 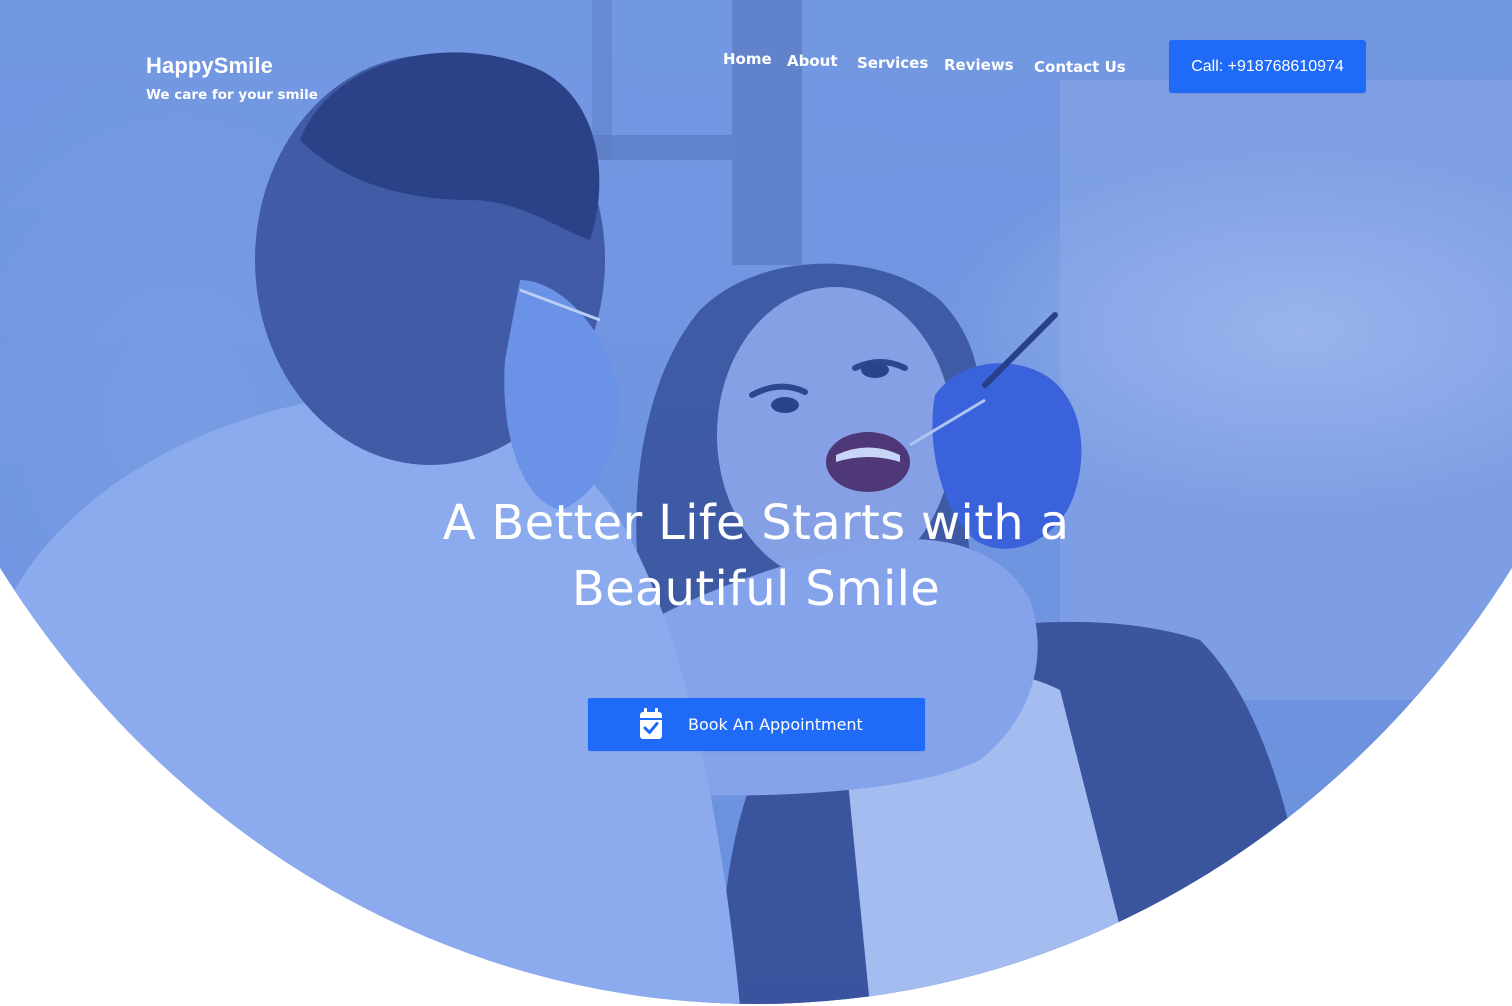 I want to click on brand-tagline: We care for your smile, so click(x=232, y=95).